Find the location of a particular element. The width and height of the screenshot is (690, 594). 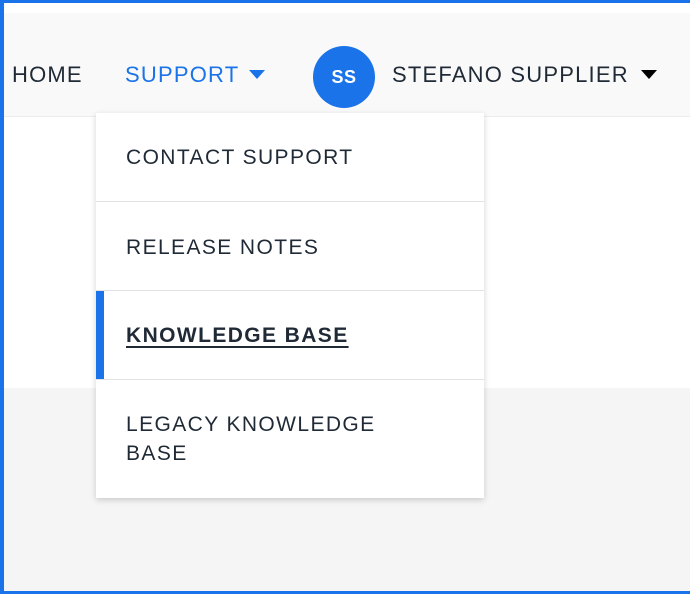

menu-item-release-notes: RELEASE NOTES is located at coordinates (290, 246).